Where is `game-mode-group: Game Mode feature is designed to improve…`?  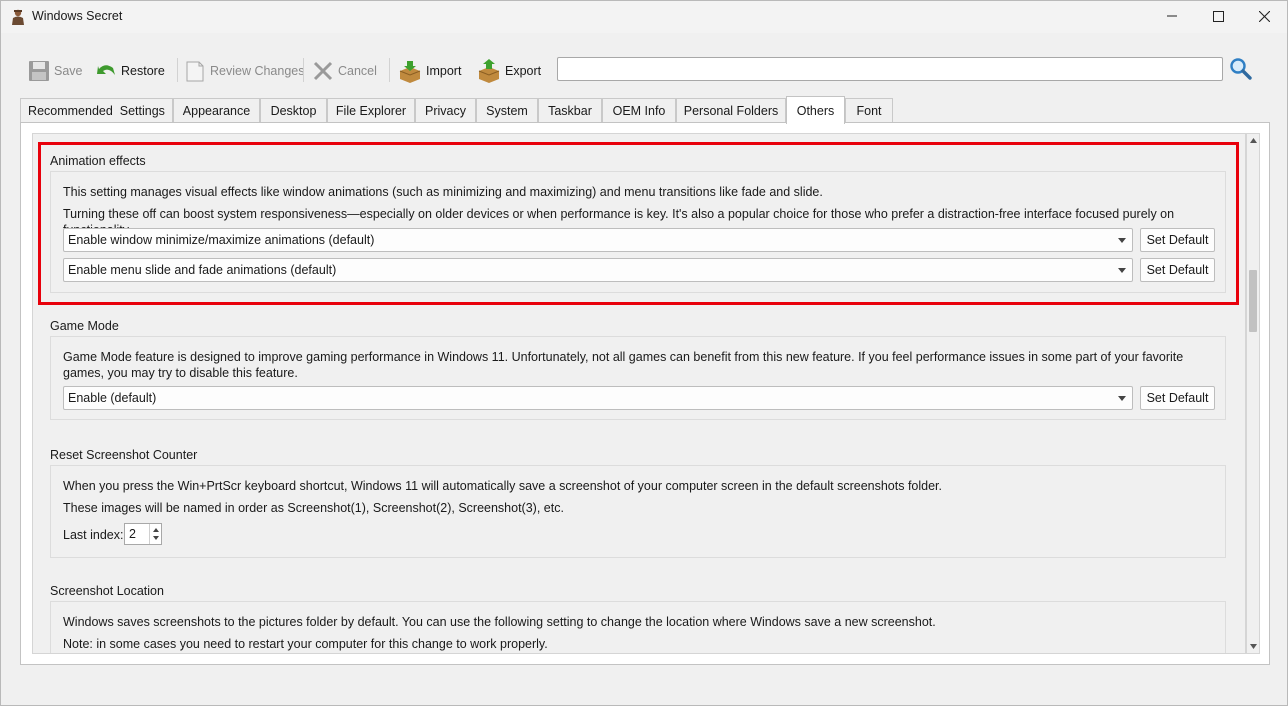
game-mode-group: Game Mode feature is designed to improve… is located at coordinates (638, 378).